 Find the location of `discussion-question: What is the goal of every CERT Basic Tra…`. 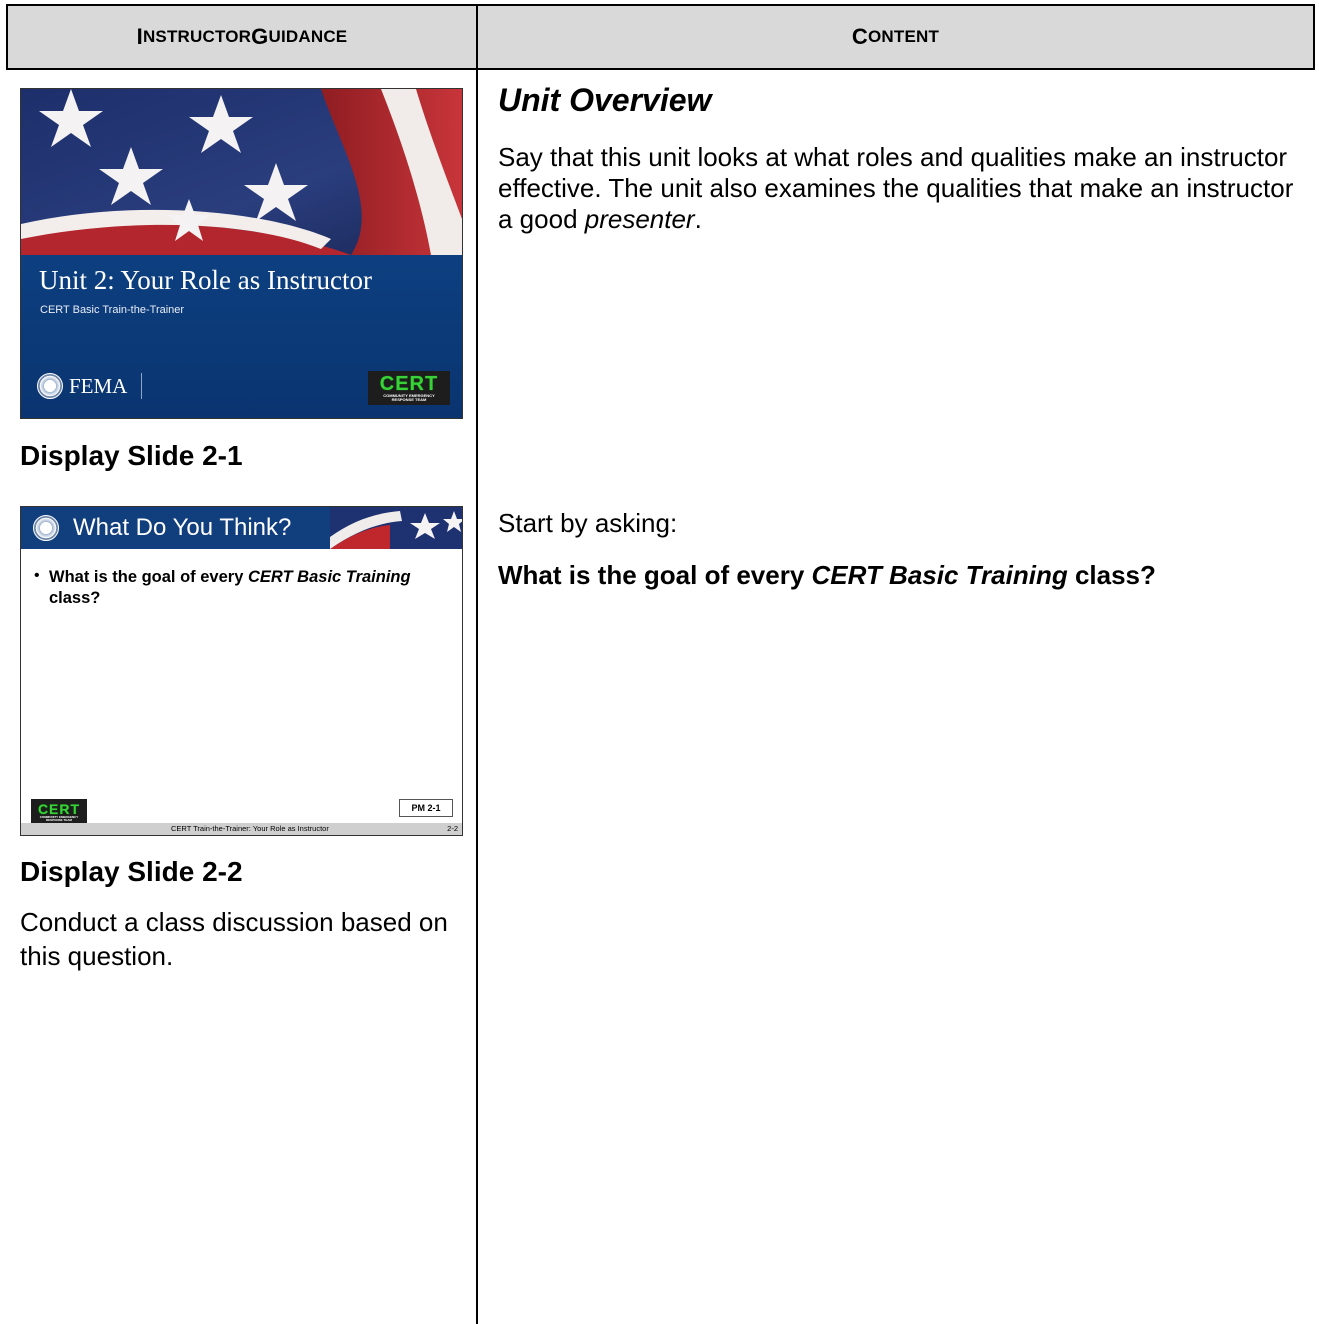

discussion-question: What is the goal of every CERT Basic Tra… is located at coordinates (827, 575).